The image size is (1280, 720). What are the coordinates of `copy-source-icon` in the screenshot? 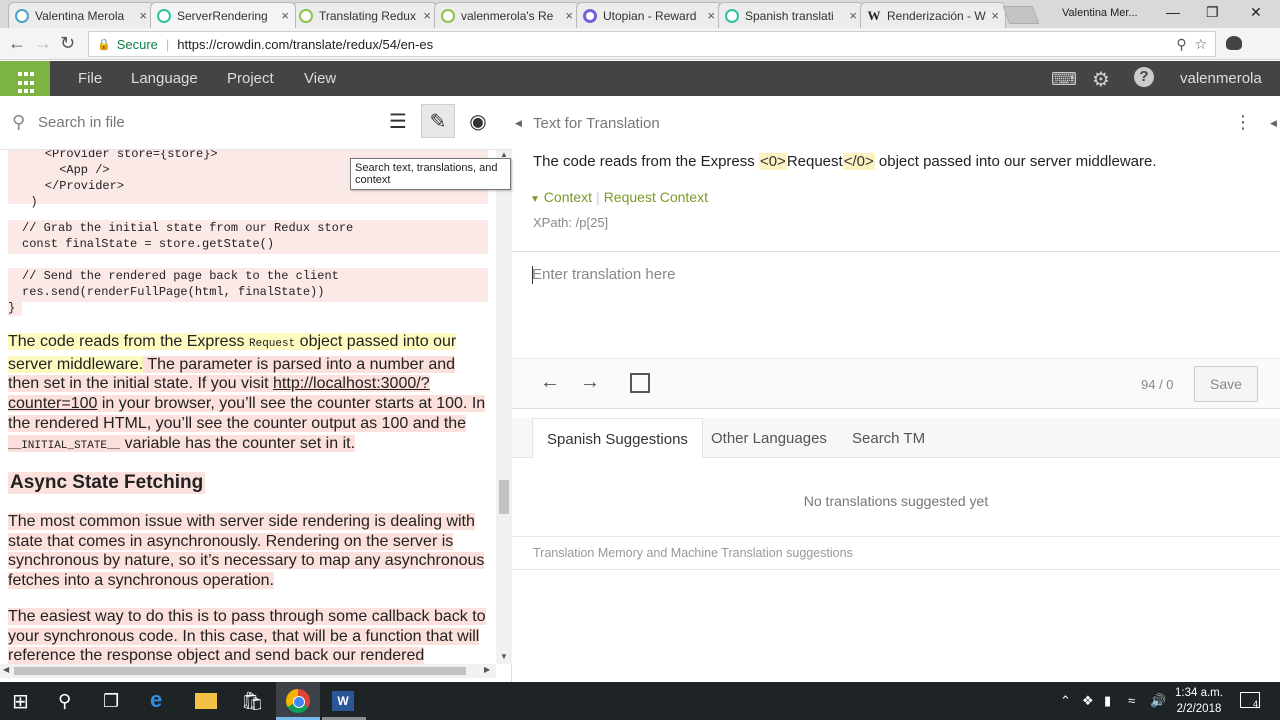 It's located at (640, 383).